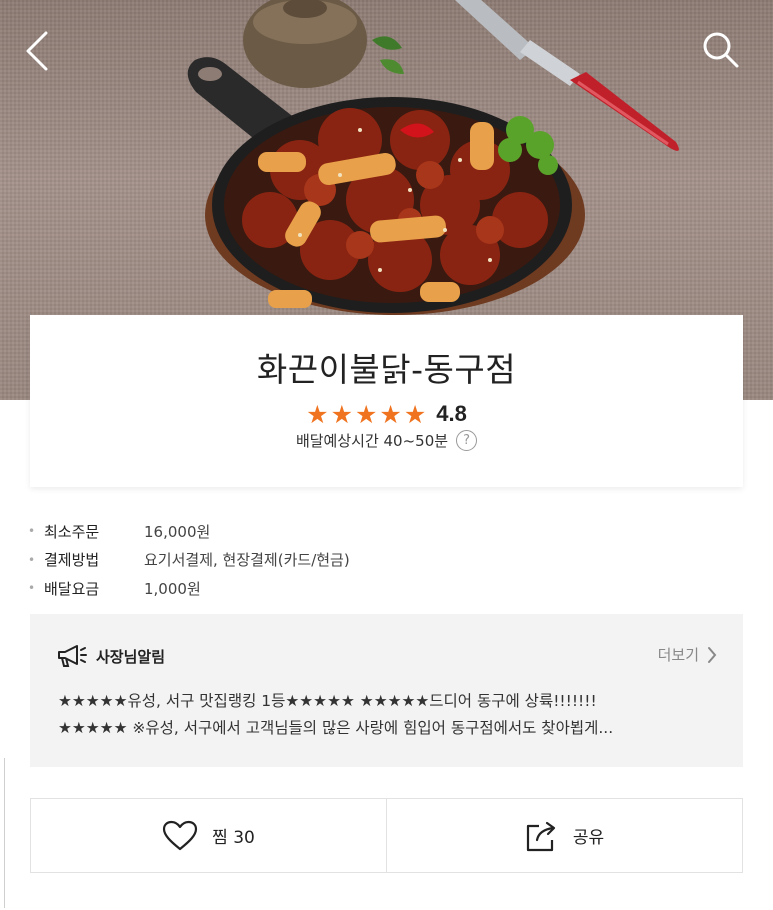 Image resolution: width=773 pixels, height=910 pixels. What do you see at coordinates (72, 560) in the screenshot?
I see `info-label: 결제방법` at bounding box center [72, 560].